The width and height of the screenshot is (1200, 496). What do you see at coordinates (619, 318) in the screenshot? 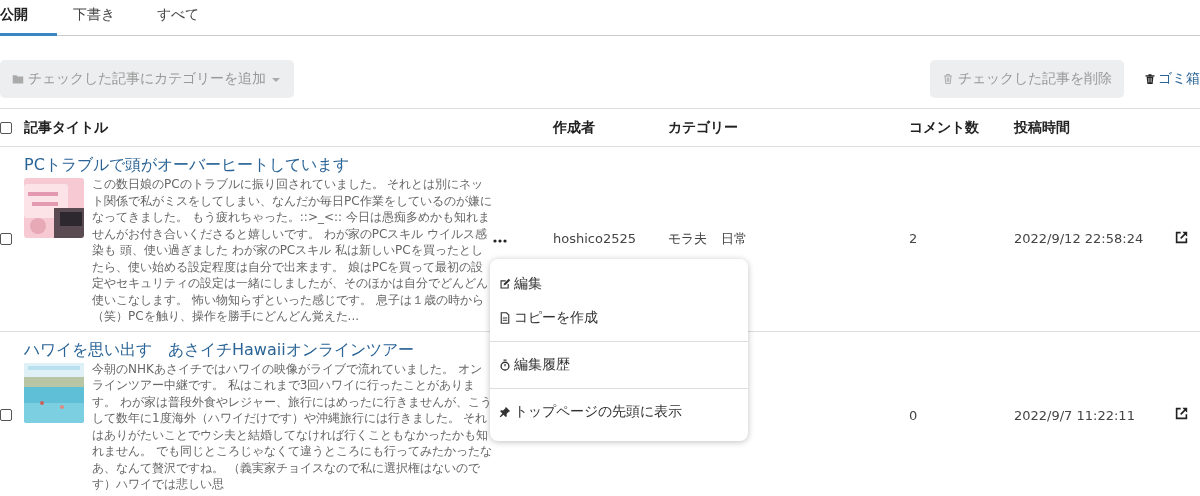
I see `menu-item: コピーを作成` at bounding box center [619, 318].